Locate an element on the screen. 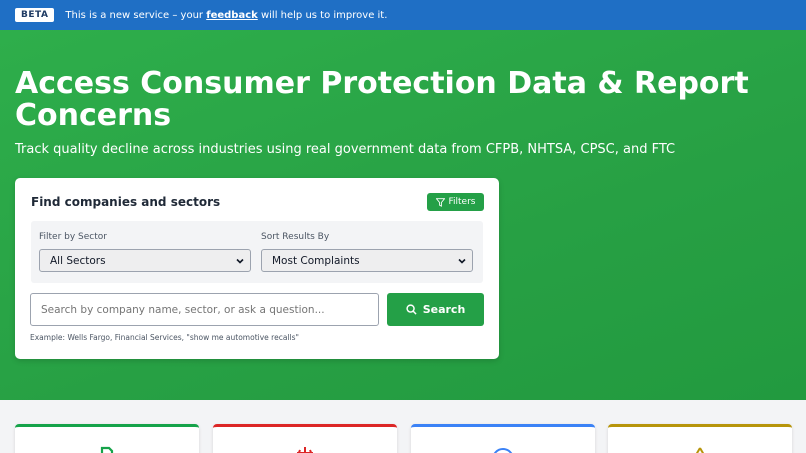 The image size is (806, 453). search-button-label: Search is located at coordinates (444, 309).